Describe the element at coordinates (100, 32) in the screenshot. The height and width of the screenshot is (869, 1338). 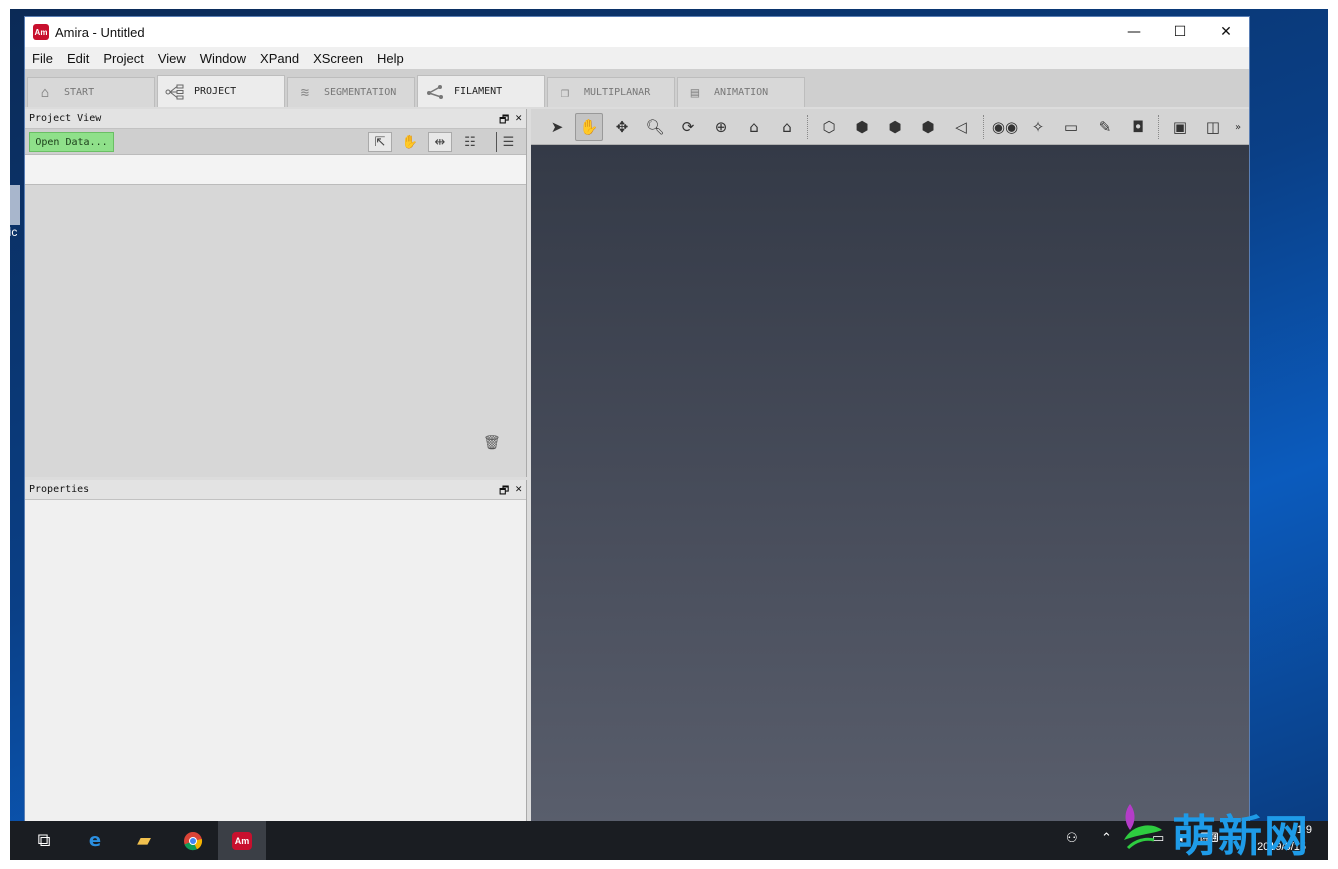
I see `window-title: Amira - Untitled` at that location.